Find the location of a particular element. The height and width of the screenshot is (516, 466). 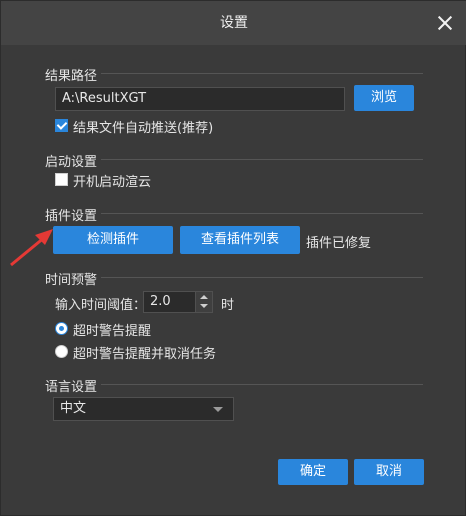

threshold-stepper: 2.0 is located at coordinates (178, 302).